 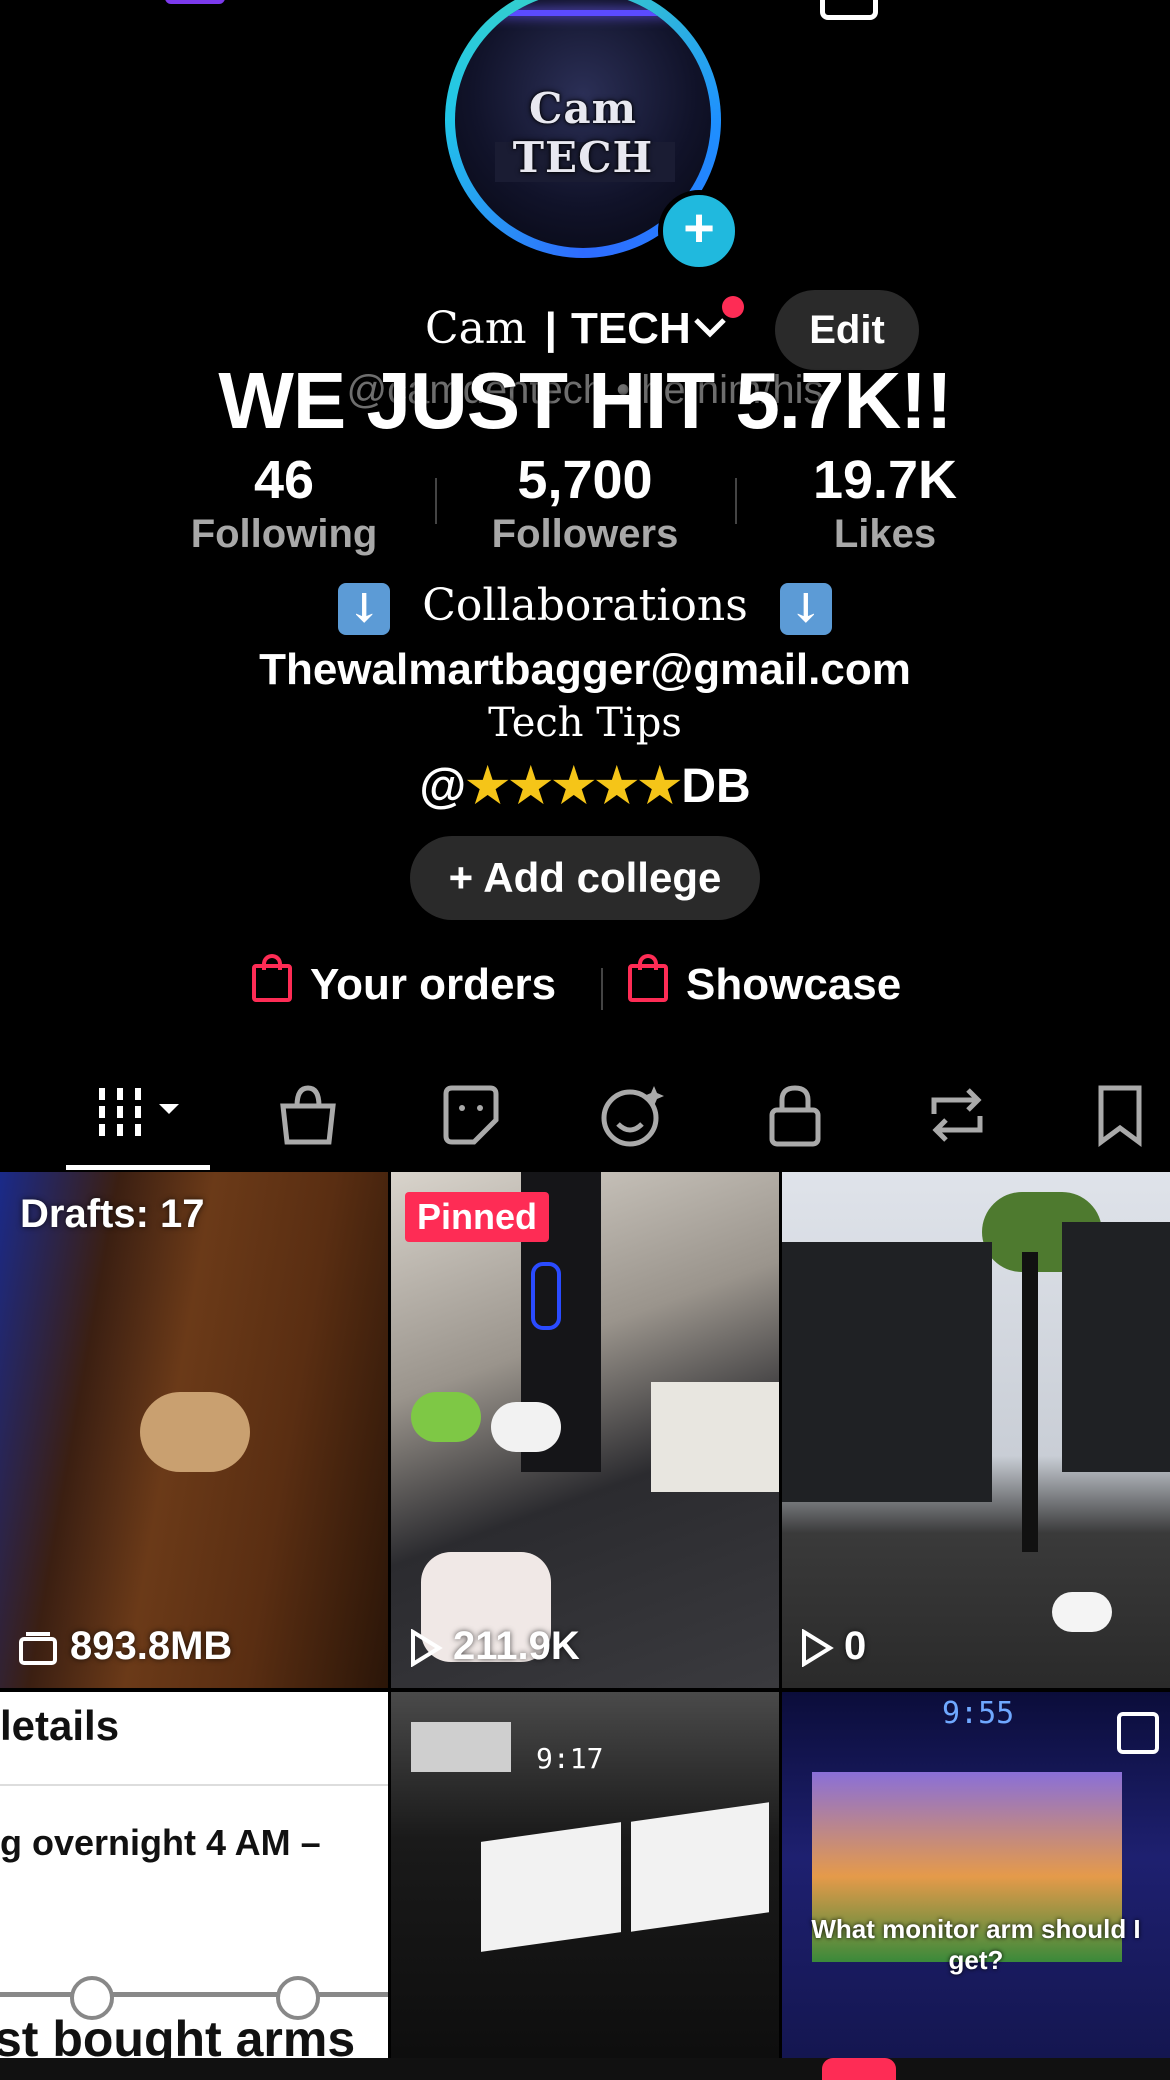 What do you see at coordinates (849, 10) in the screenshot?
I see `inbox-icon` at bounding box center [849, 10].